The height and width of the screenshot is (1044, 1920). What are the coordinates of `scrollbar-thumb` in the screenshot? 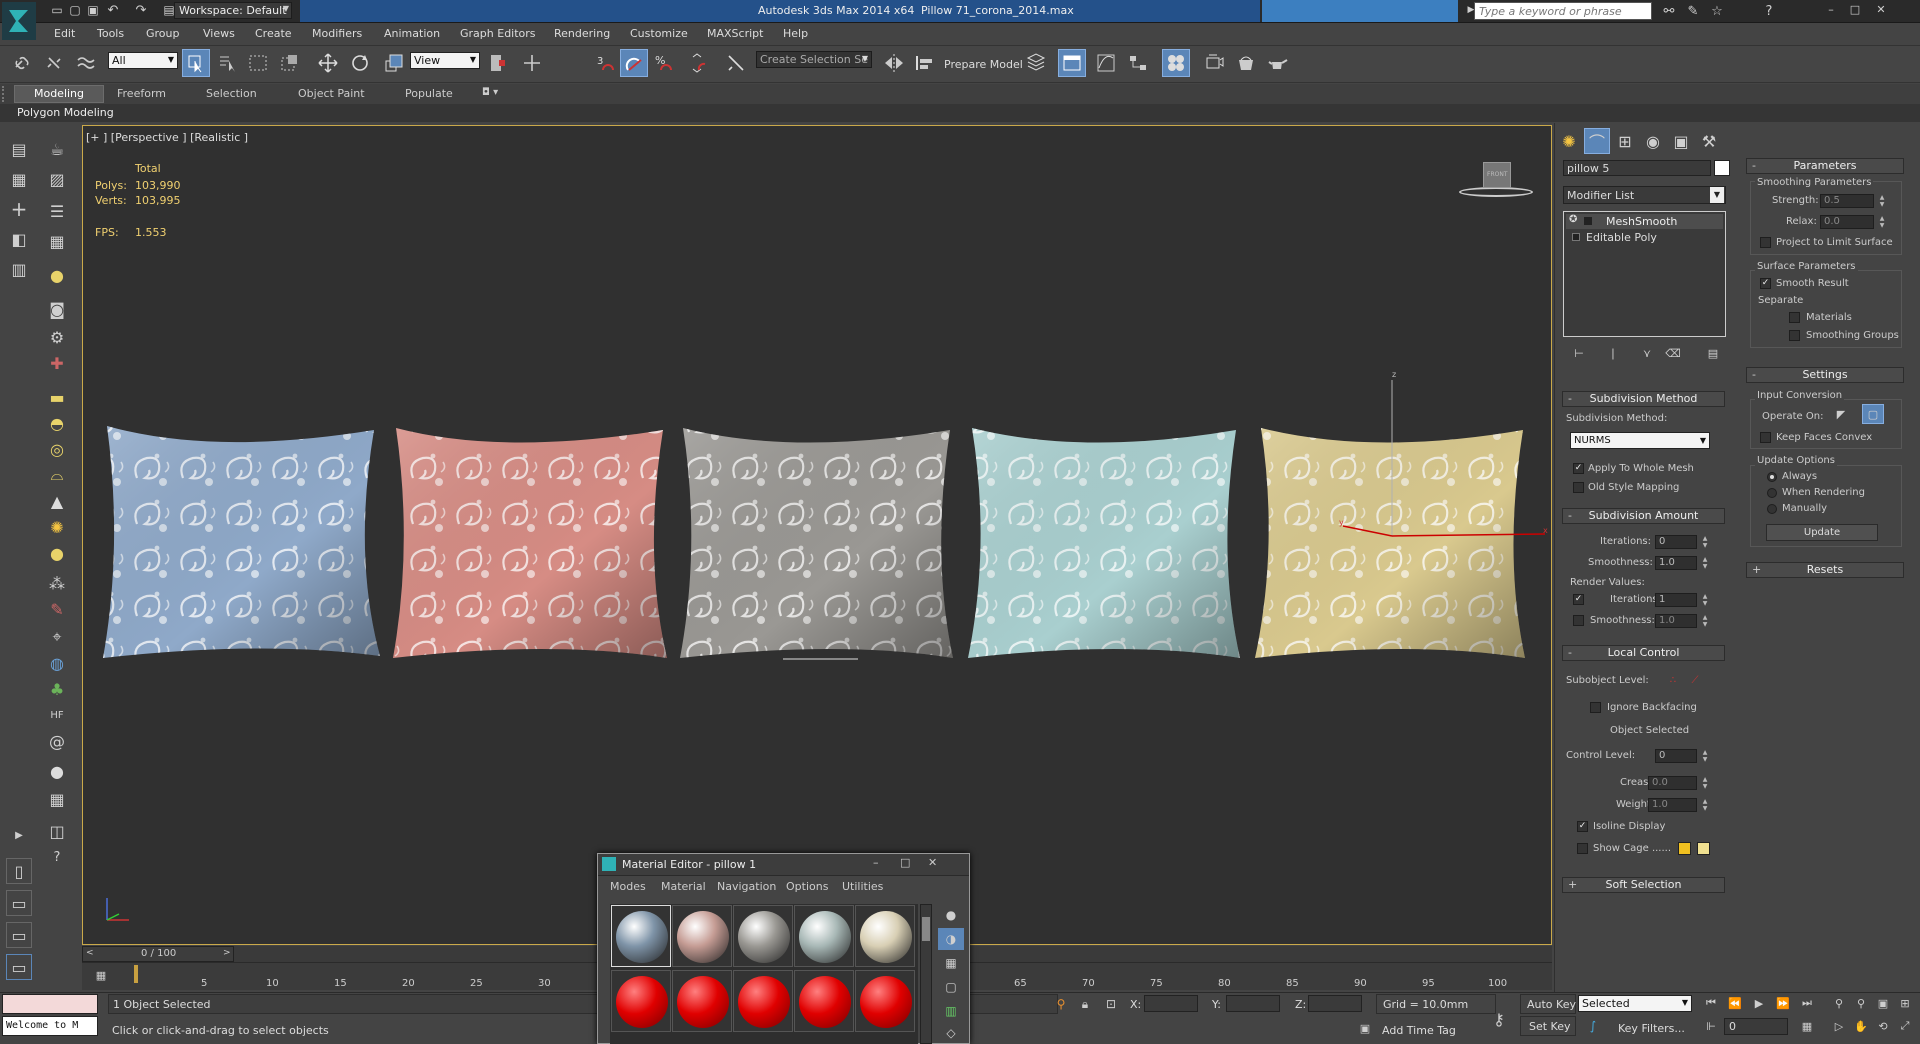 It's located at (926, 929).